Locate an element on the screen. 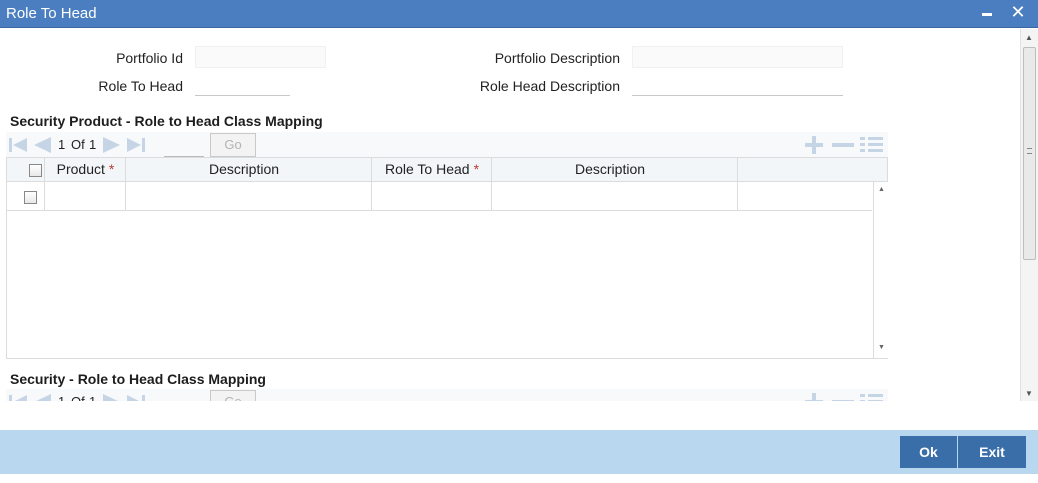  role-head-description-label: Role Head Description is located at coordinates (549, 86).